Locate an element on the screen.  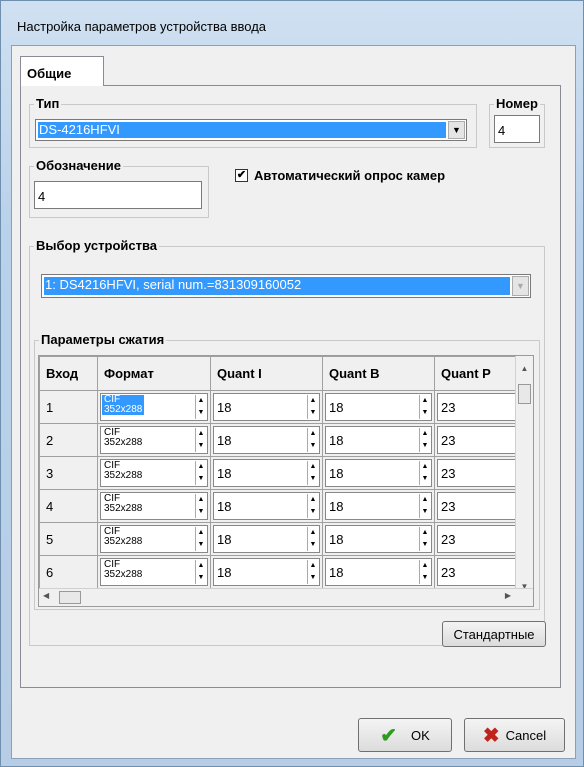
designation-label: Обозначение is located at coordinates (78, 165).